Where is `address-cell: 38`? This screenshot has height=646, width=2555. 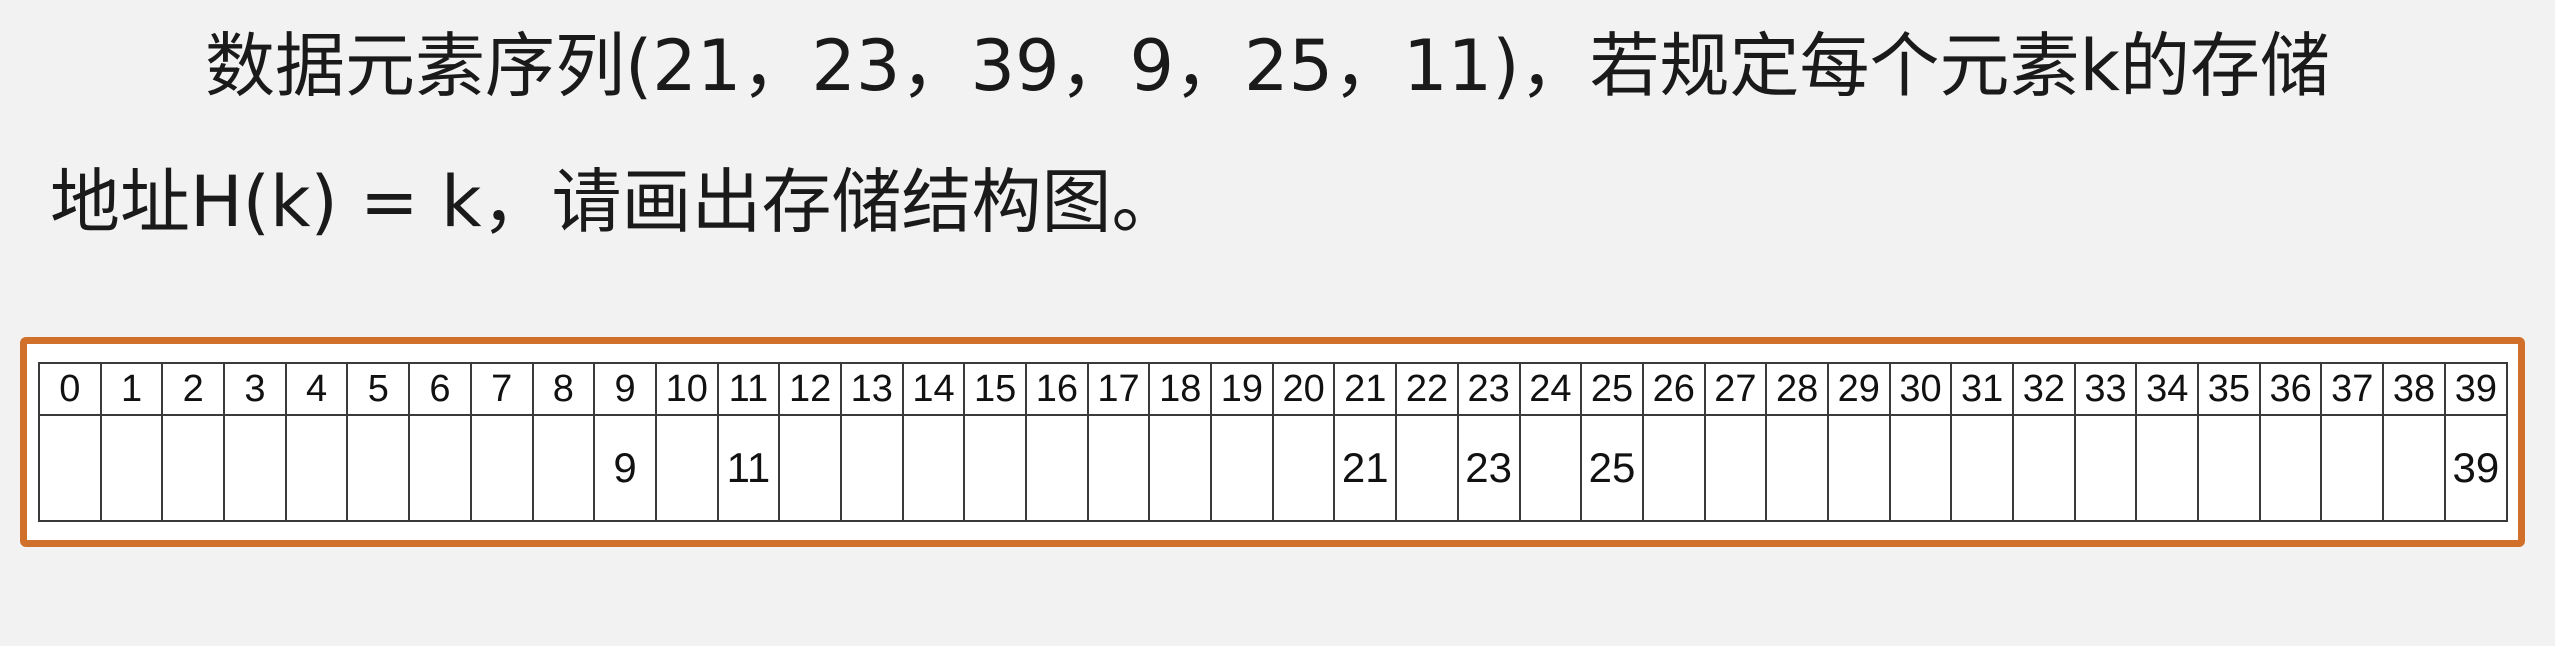 address-cell: 38 is located at coordinates (2414, 389).